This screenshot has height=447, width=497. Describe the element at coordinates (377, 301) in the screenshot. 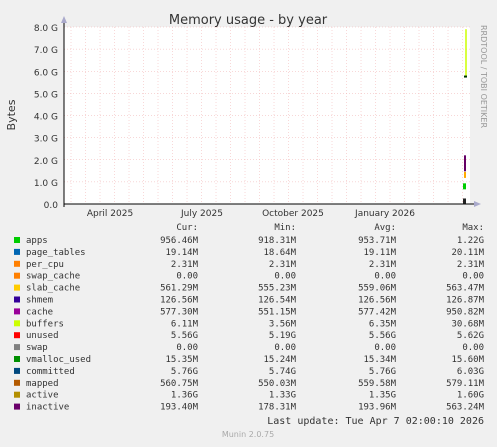

I see `legend-value-avg: 126.56M` at that location.